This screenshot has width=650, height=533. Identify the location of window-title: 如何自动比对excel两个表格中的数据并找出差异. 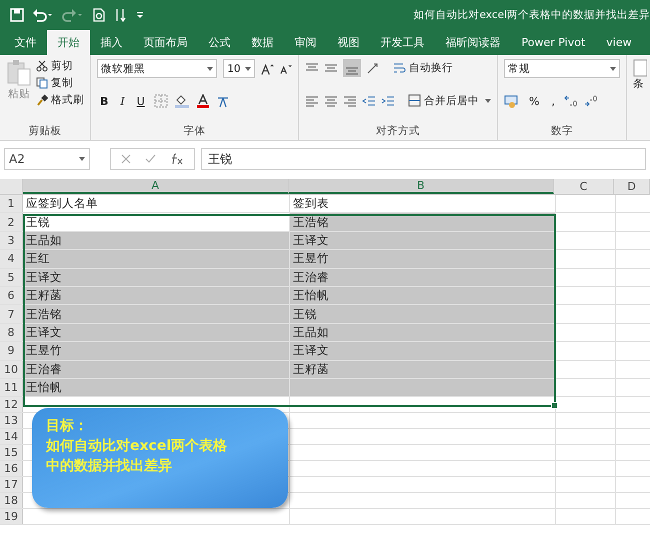
(532, 15).